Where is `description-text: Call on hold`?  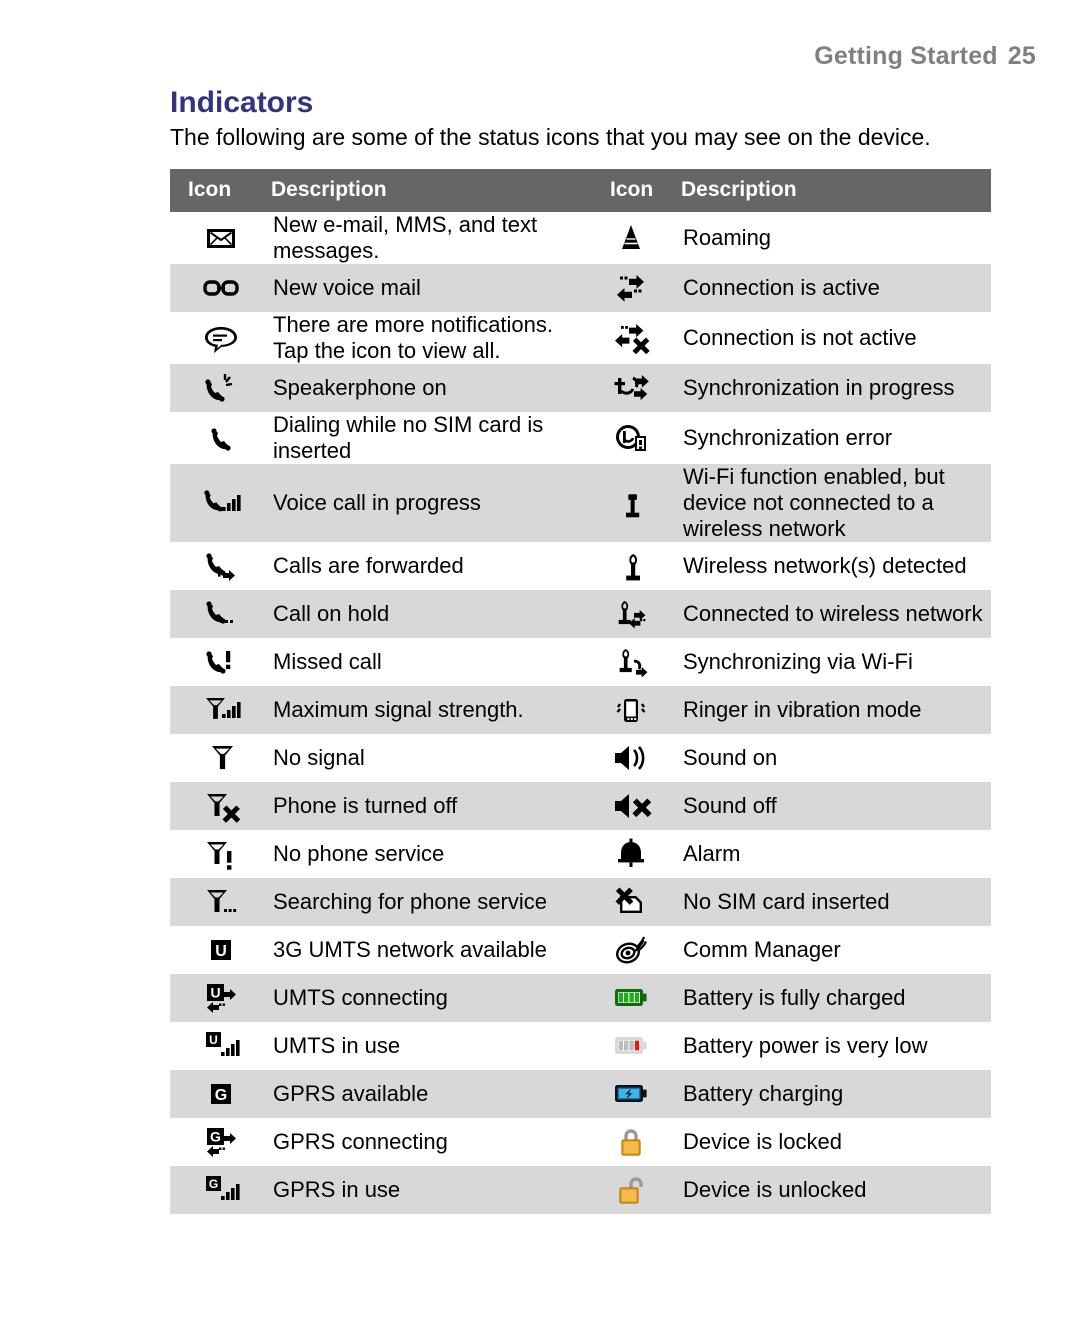
description-text: Call on hold is located at coordinates (331, 613).